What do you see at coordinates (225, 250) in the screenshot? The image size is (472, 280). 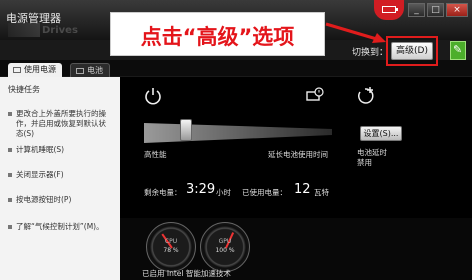 I see `gpu-gauge-value: 100 %` at bounding box center [225, 250].